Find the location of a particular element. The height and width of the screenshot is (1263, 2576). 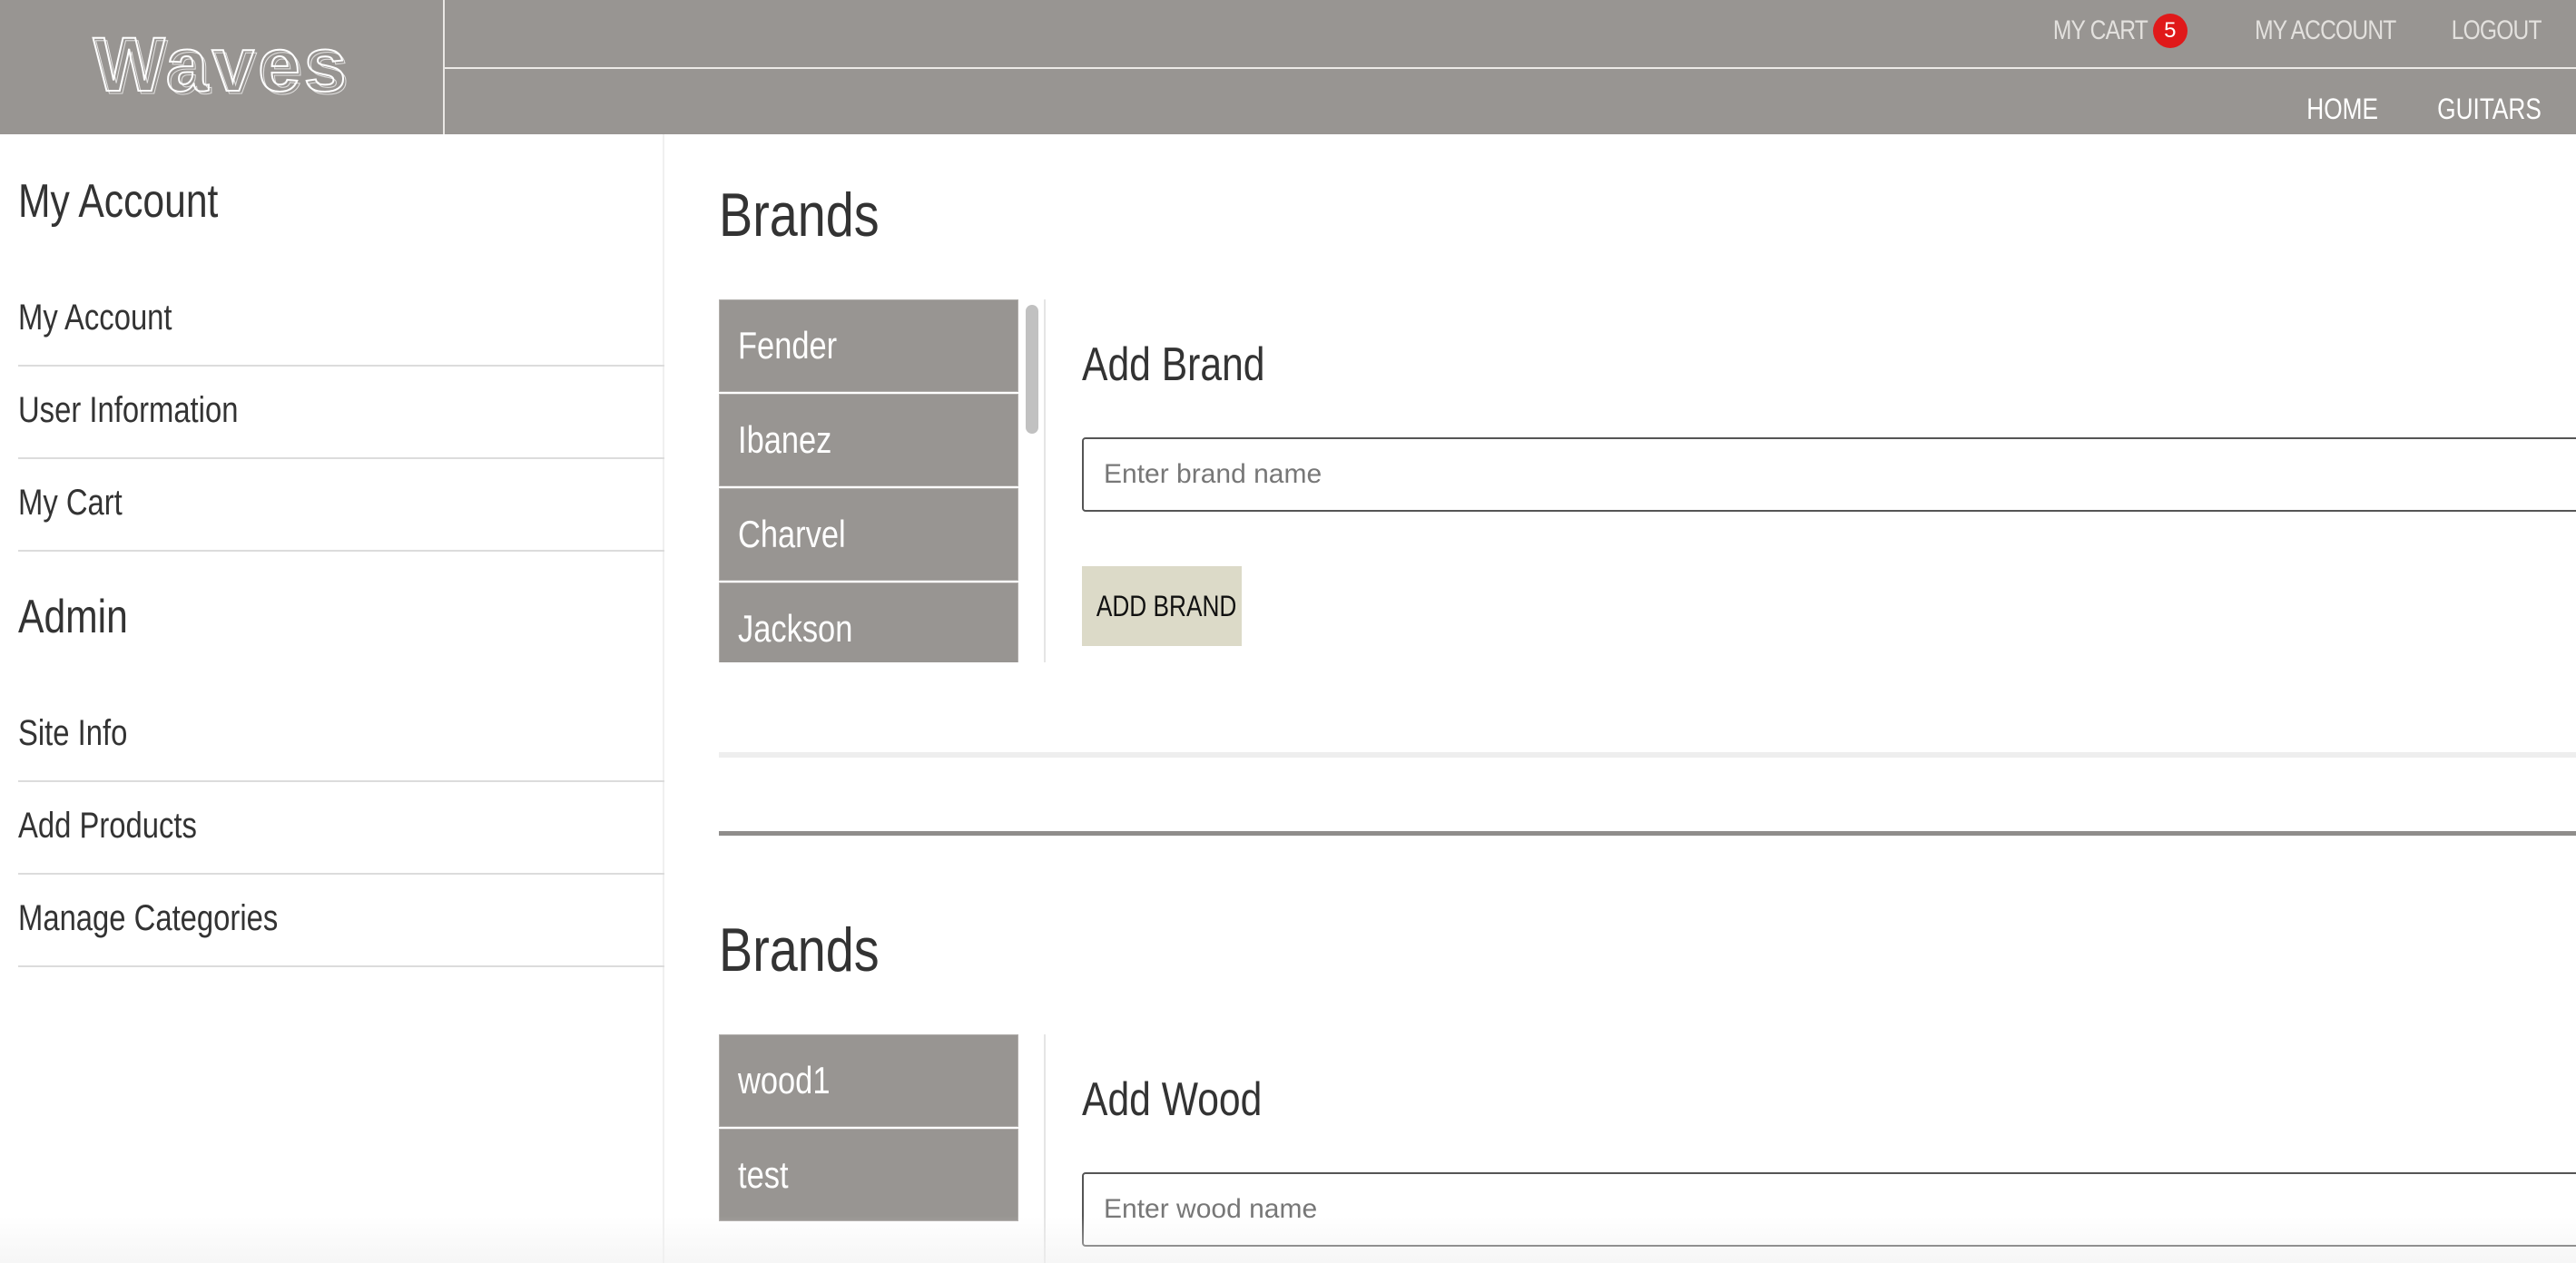

list-item: Jackson is located at coordinates (868, 622).